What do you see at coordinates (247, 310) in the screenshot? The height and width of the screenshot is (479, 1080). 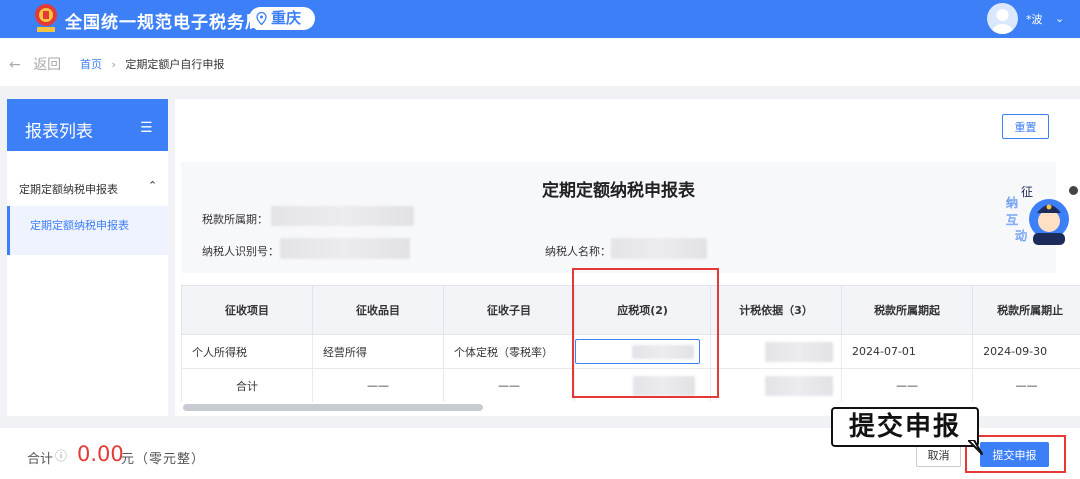 I see `column-header: 征收项目` at bounding box center [247, 310].